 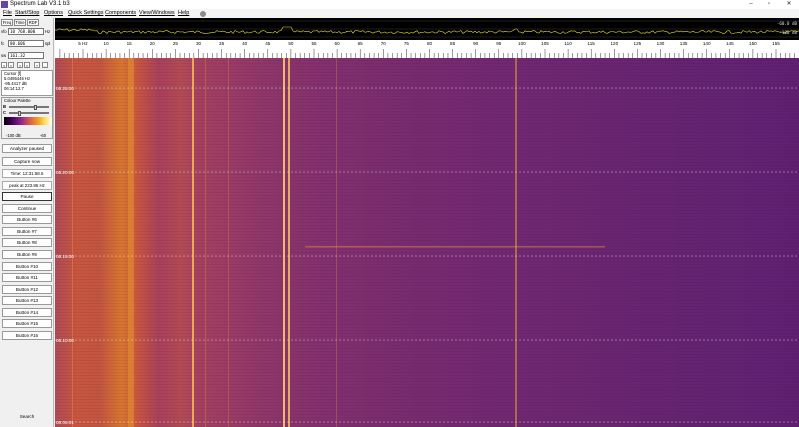 What do you see at coordinates (26, 55) in the screenshot?
I see `sw-field: 161.32` at bounding box center [26, 55].